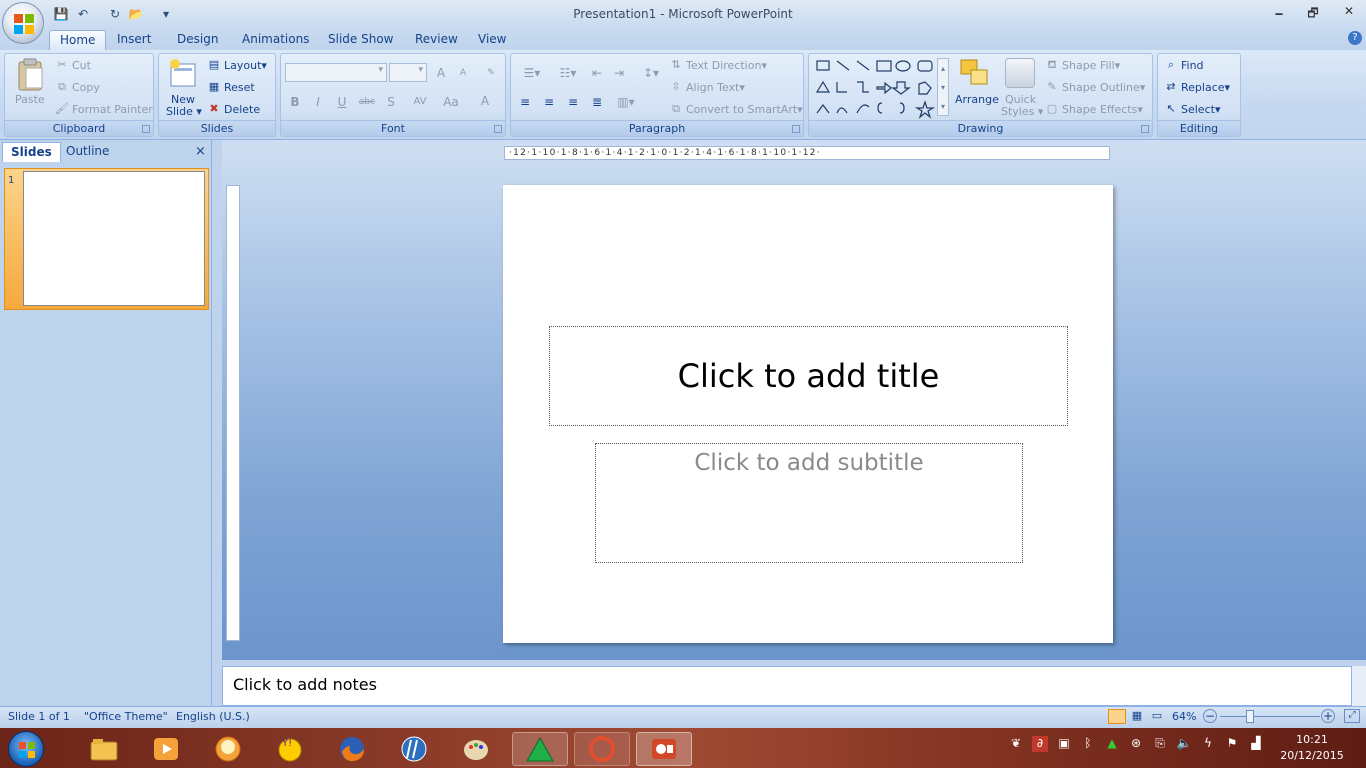 Image resolution: width=1366 pixels, height=768 pixels. What do you see at coordinates (408, 72) in the screenshot?
I see `font-size-combo: ▾` at bounding box center [408, 72].